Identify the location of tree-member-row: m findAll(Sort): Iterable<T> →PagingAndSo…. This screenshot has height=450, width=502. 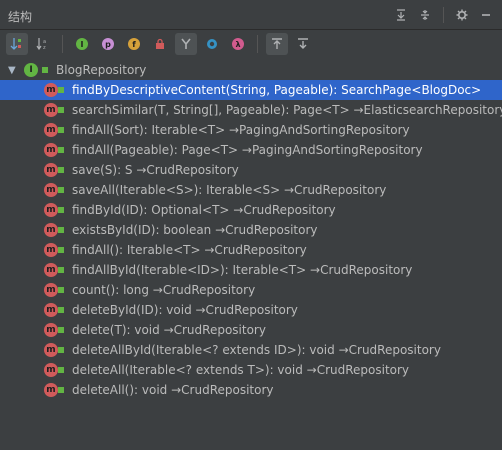
(251, 130).